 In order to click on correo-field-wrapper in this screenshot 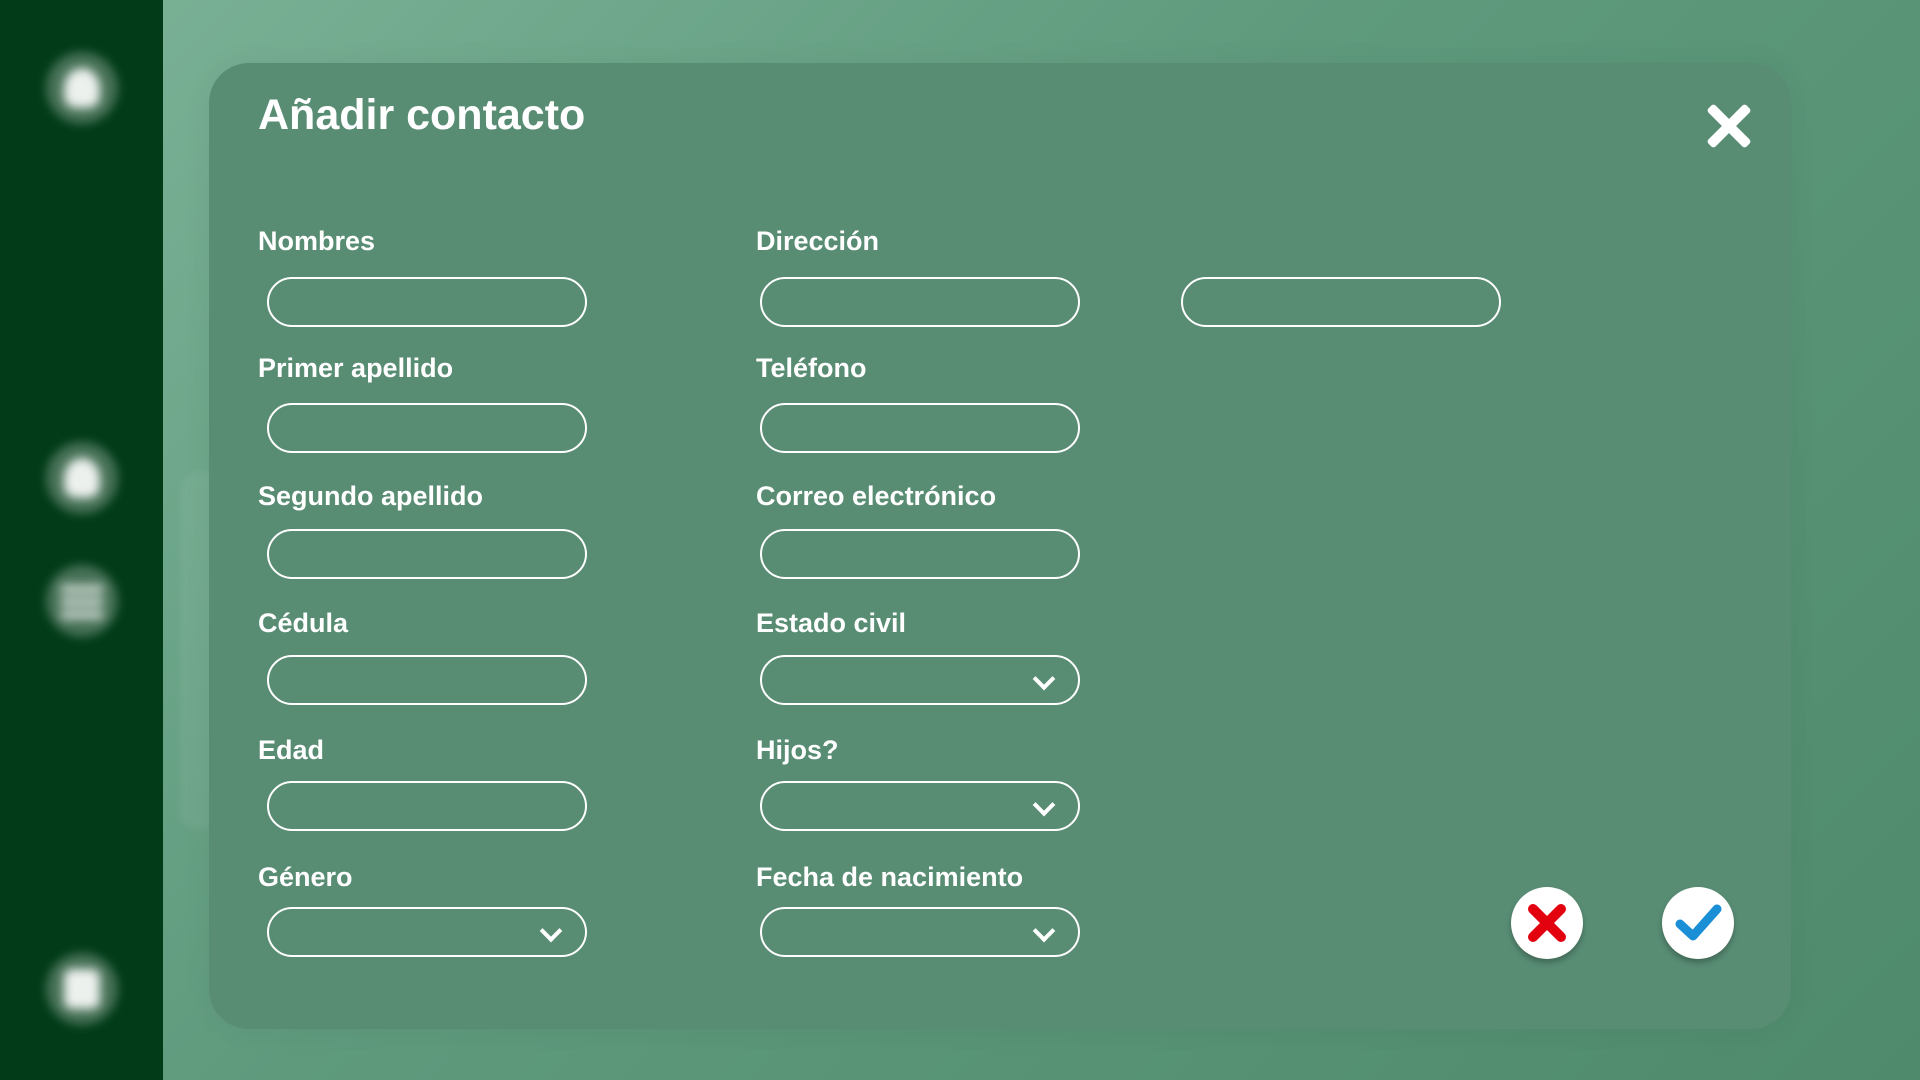, I will do `click(920, 554)`.